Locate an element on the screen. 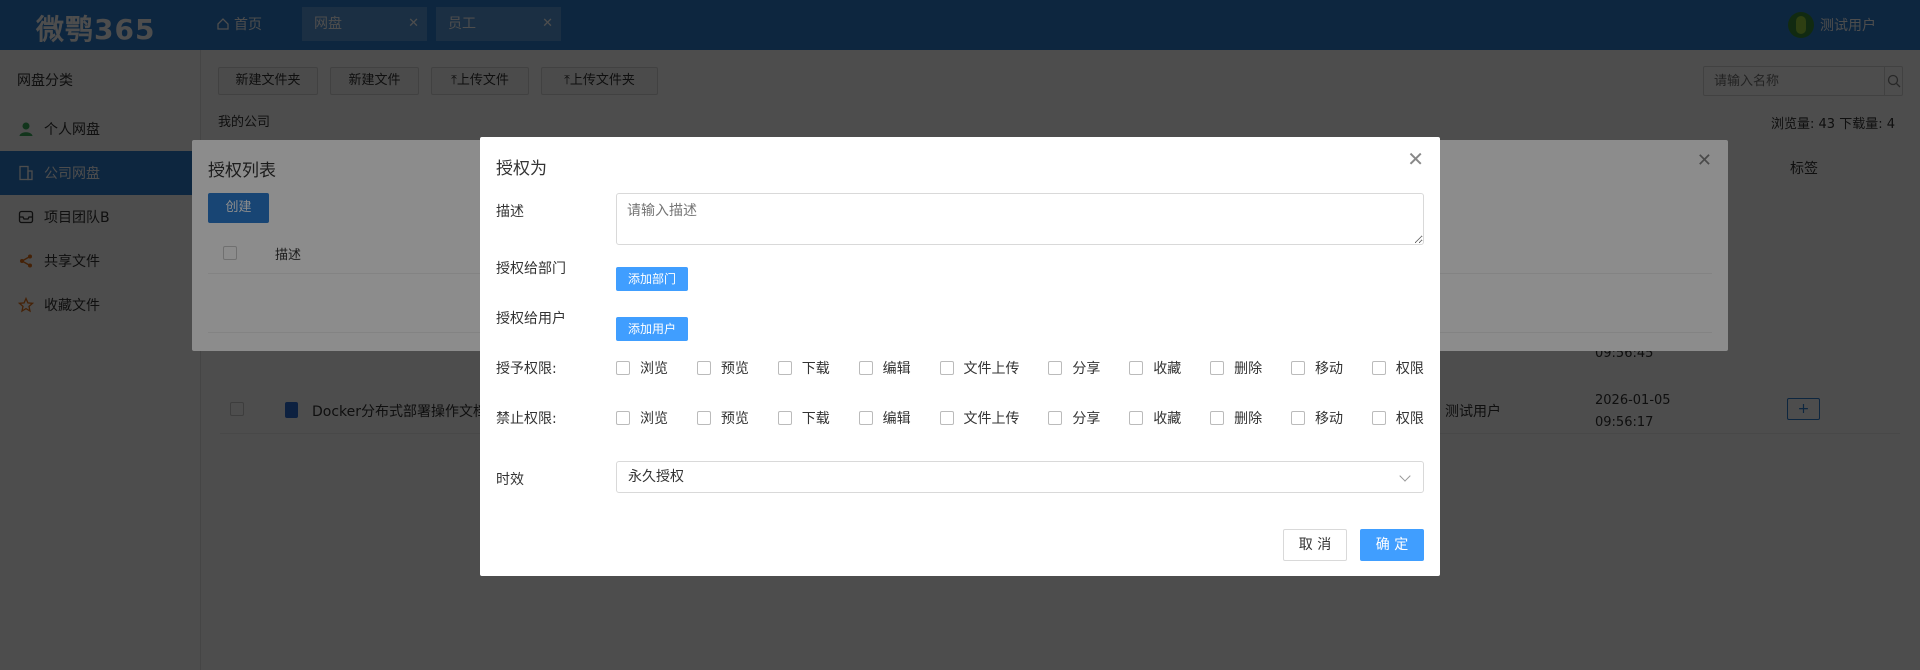 This screenshot has width=1920, height=670. user-label: 授权给用户 is located at coordinates (531, 319).